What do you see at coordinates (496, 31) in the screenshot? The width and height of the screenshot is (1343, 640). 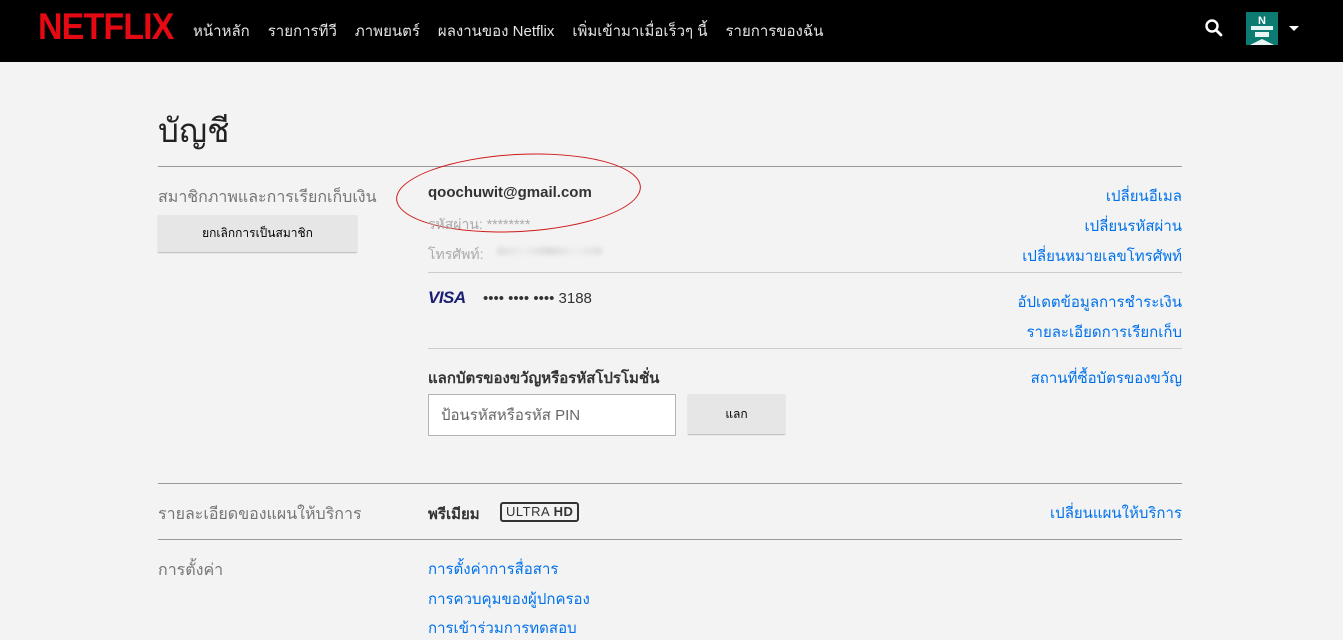 I see `nav-originals: ผลงานของ Netflix` at bounding box center [496, 31].